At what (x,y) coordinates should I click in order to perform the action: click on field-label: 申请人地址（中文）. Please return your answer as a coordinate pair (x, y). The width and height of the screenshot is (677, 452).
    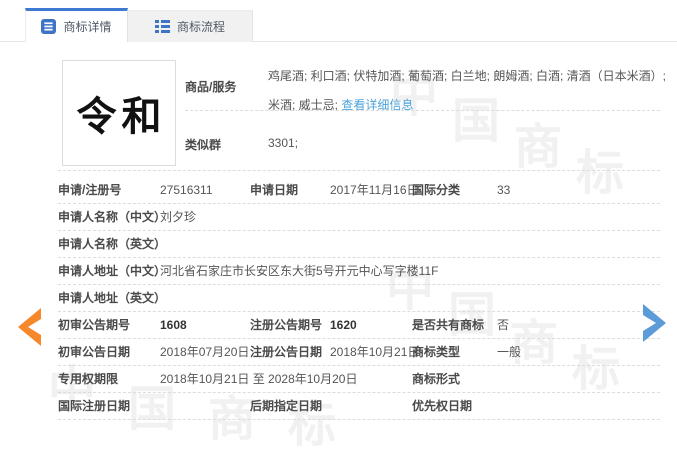
    Looking at the image, I should click on (112, 271).